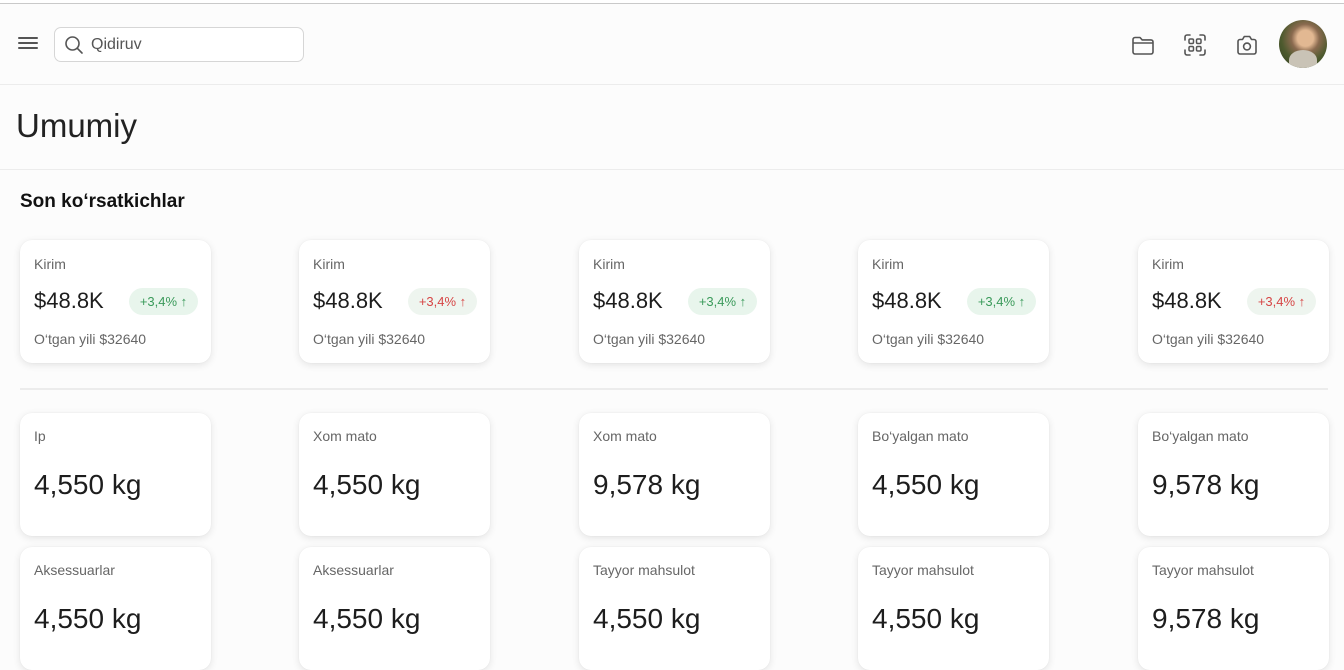 The height and width of the screenshot is (670, 1344). What do you see at coordinates (40, 436) in the screenshot?
I see `inventory-label: Ip` at bounding box center [40, 436].